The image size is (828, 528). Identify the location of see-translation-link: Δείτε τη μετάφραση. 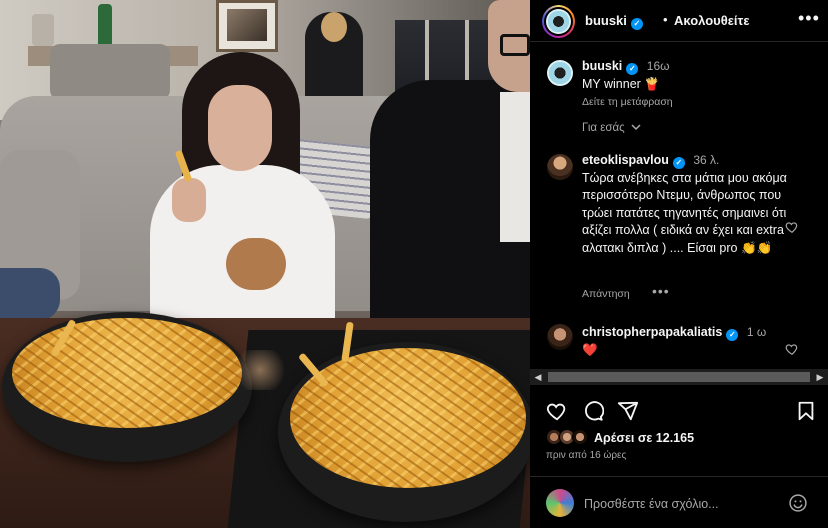
(684, 103).